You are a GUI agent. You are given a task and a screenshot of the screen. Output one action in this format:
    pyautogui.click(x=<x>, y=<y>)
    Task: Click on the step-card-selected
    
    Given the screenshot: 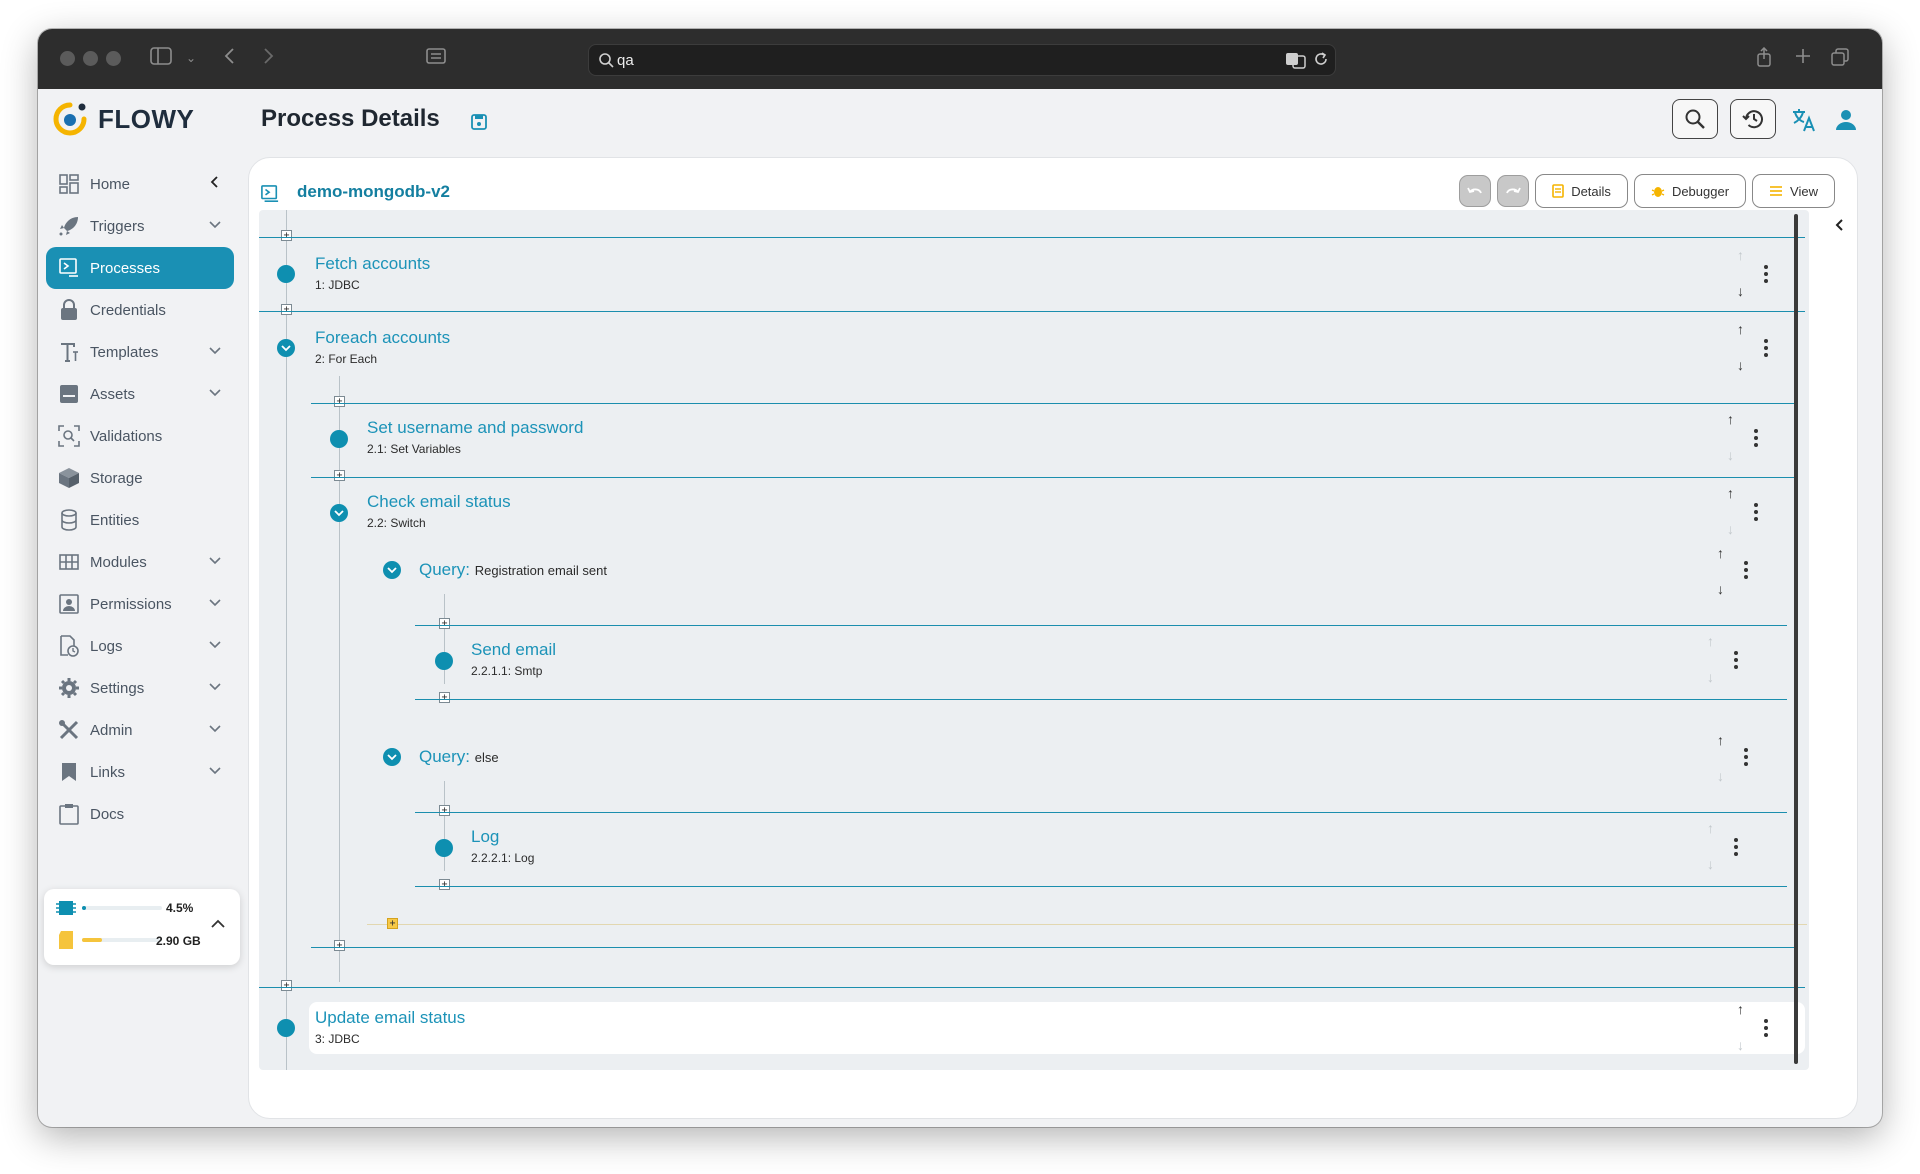 What is the action you would take?
    pyautogui.click(x=1057, y=1028)
    